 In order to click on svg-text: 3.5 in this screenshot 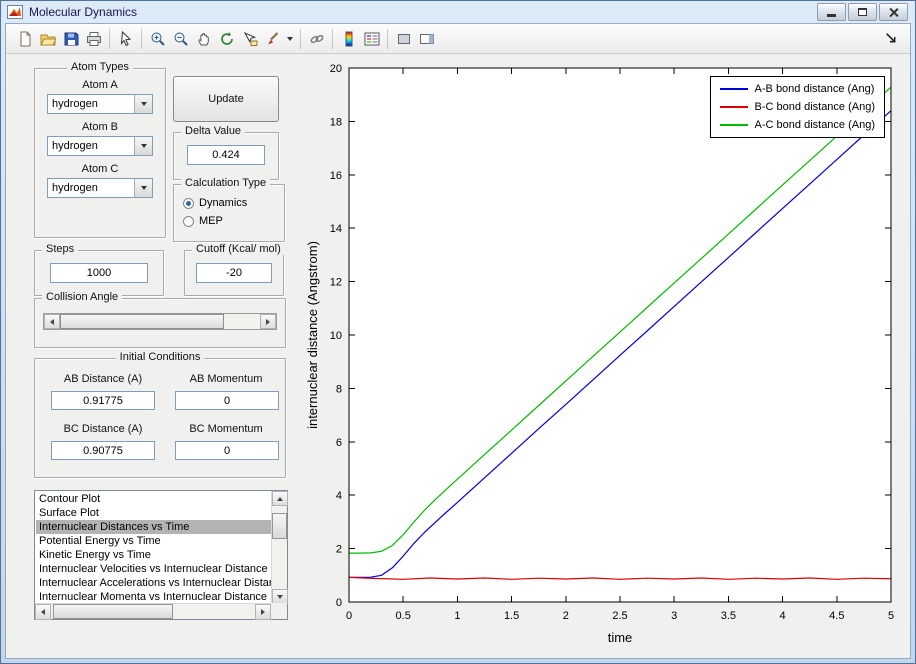, I will do `click(728, 616)`.